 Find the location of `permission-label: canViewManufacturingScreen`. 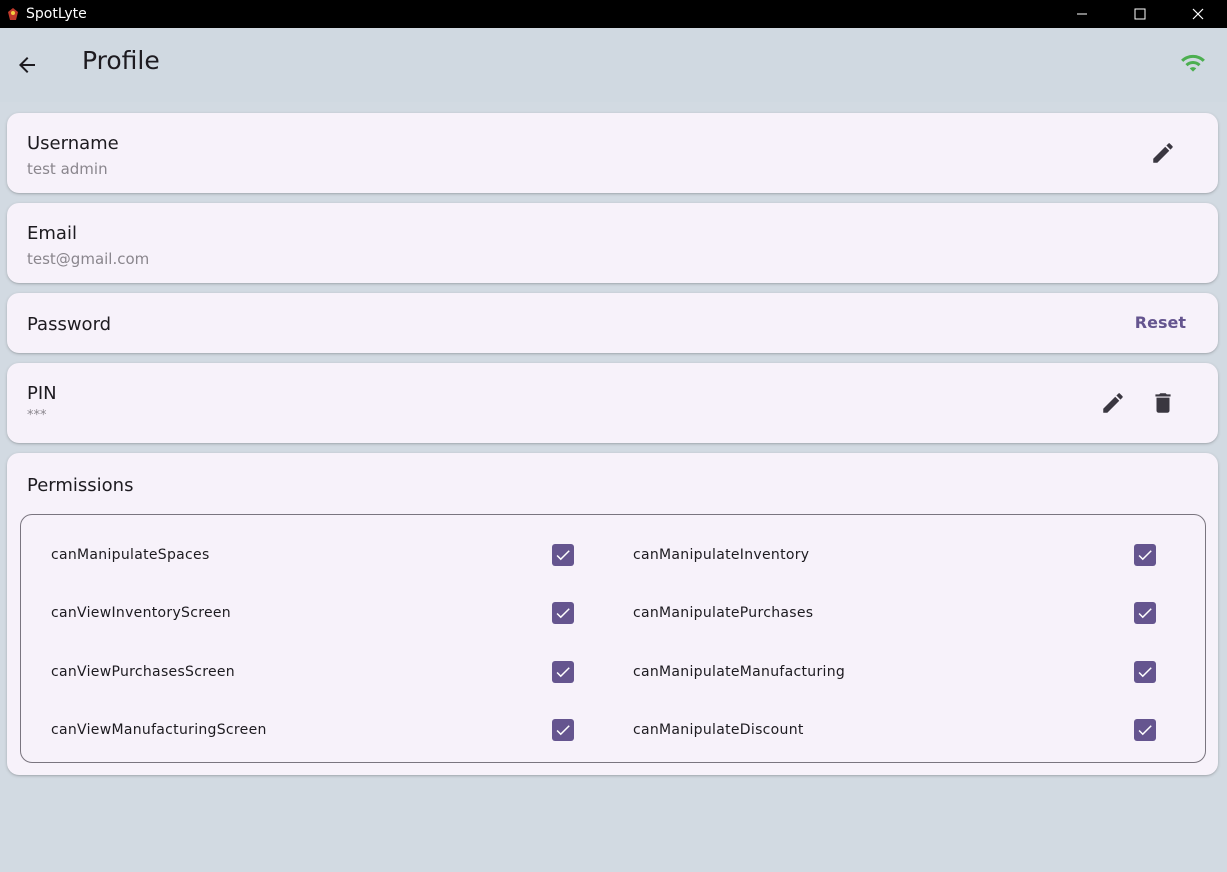

permission-label: canViewManufacturingScreen is located at coordinates (159, 730).